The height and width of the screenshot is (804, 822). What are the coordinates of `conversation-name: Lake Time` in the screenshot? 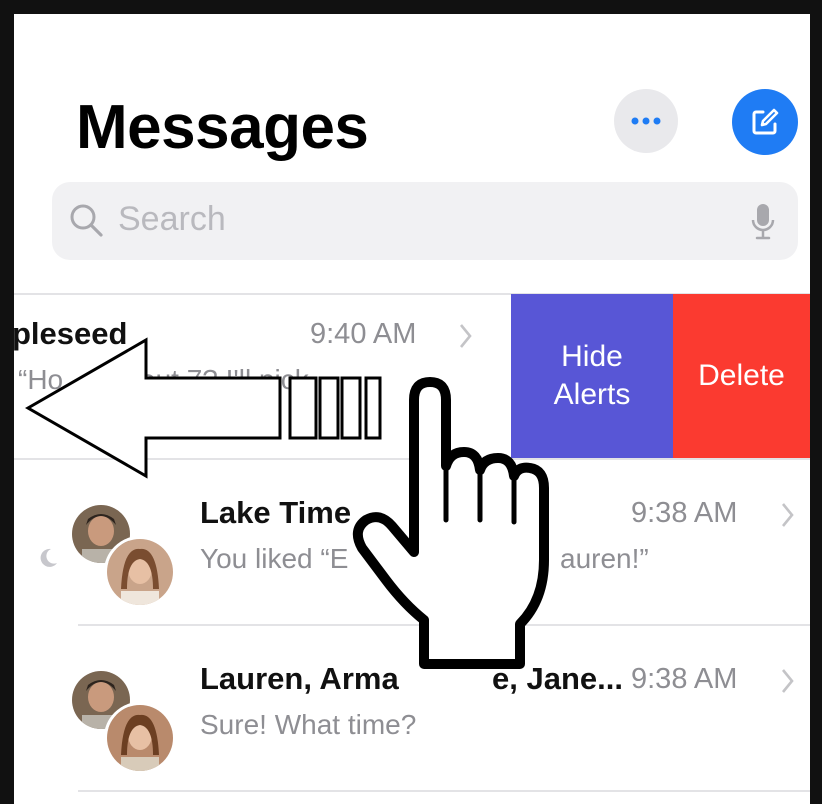 It's located at (276, 512).